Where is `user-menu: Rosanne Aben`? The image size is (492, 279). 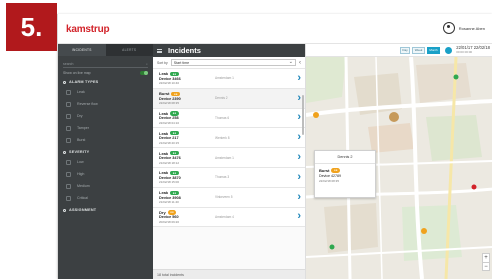
user-menu: Rosanne Aben is located at coordinates (463, 28).